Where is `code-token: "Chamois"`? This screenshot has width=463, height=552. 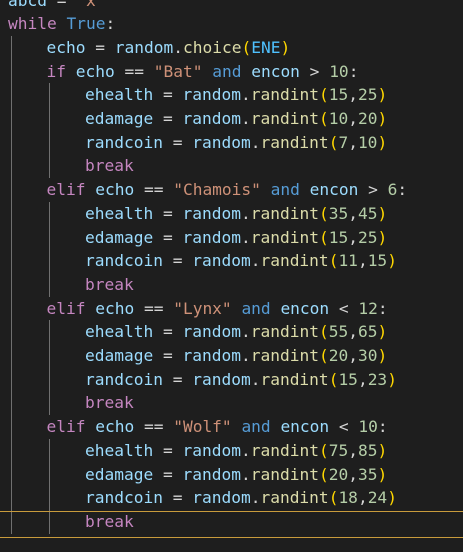
code-token: "Chamois" is located at coordinates (217, 190).